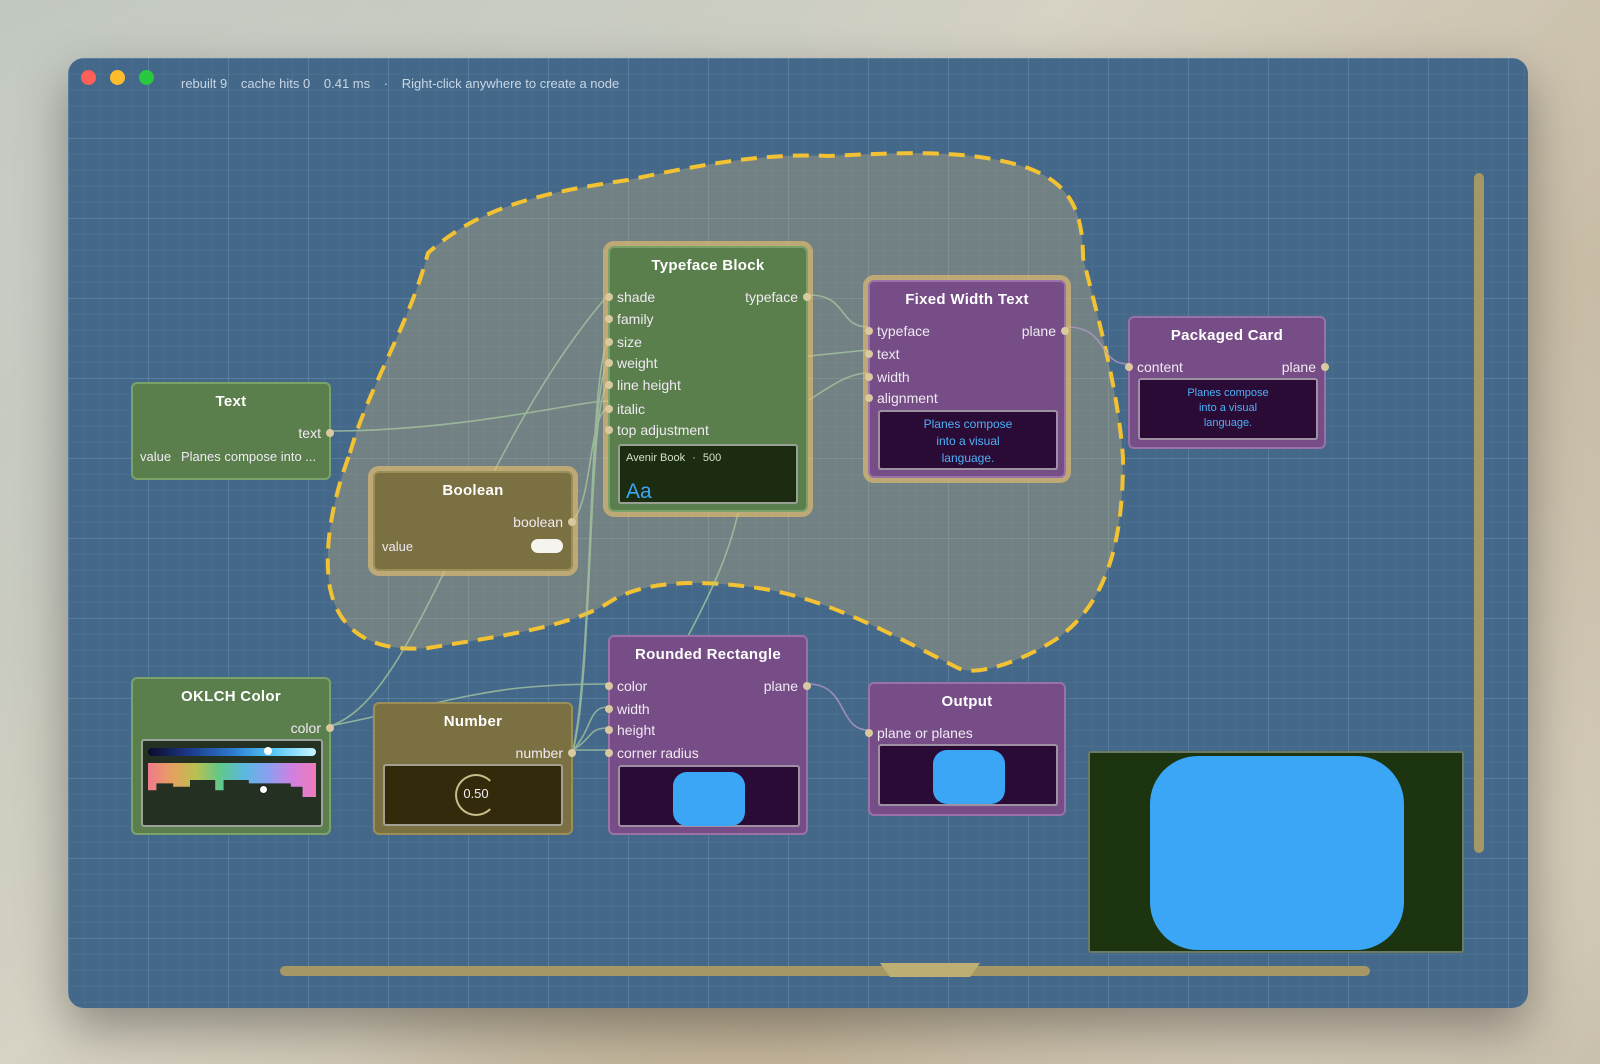  Describe the element at coordinates (903, 331) in the screenshot. I see `port-typeface: typeface` at that location.